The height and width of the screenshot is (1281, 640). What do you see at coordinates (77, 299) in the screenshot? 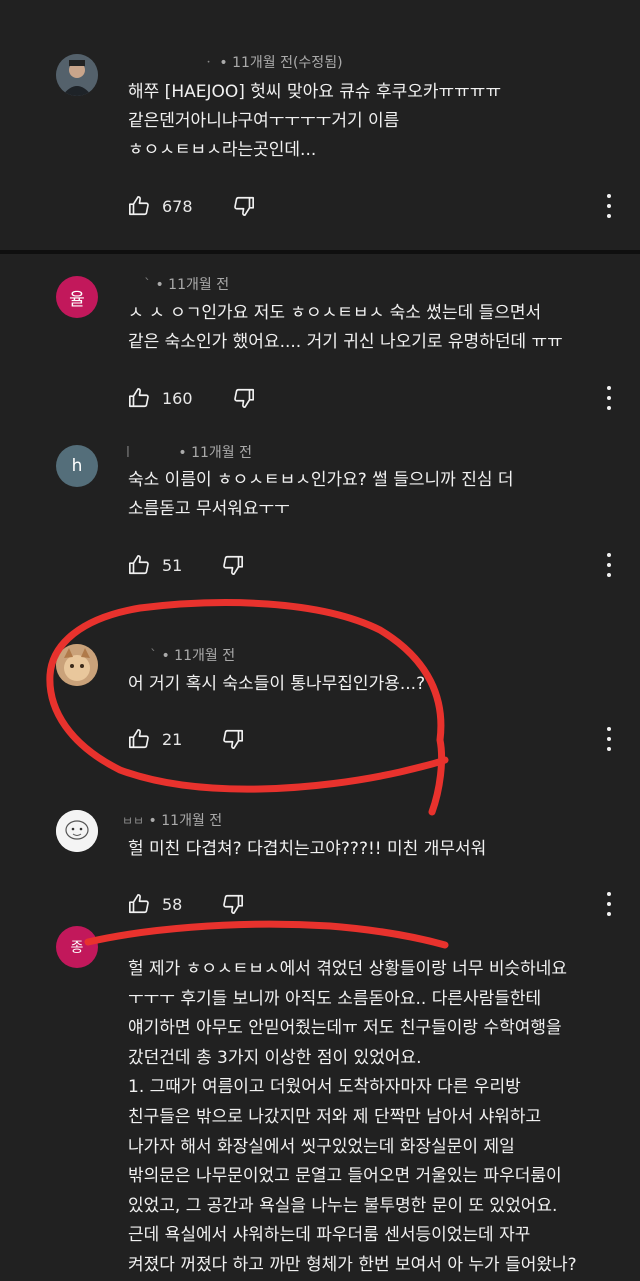
I see `avatar-letter: 율` at bounding box center [77, 299].